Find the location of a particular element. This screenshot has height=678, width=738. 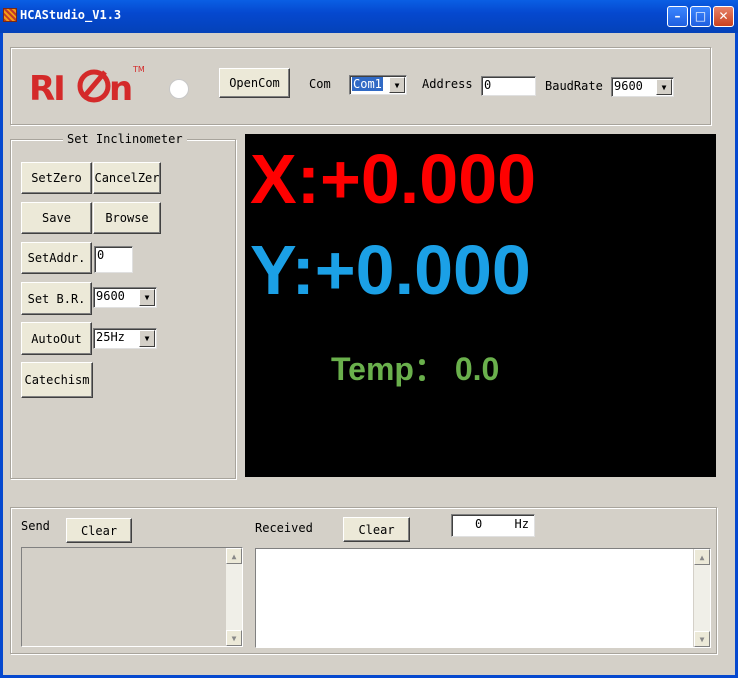

baudrate-select: 9600 ▼ is located at coordinates (642, 87).